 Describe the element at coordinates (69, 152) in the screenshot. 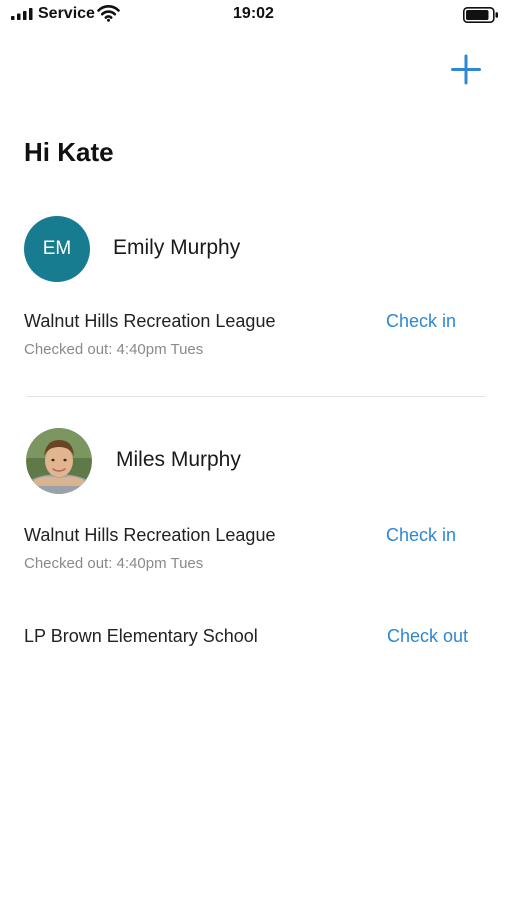

I see `greeting-title: Hi Kate` at that location.